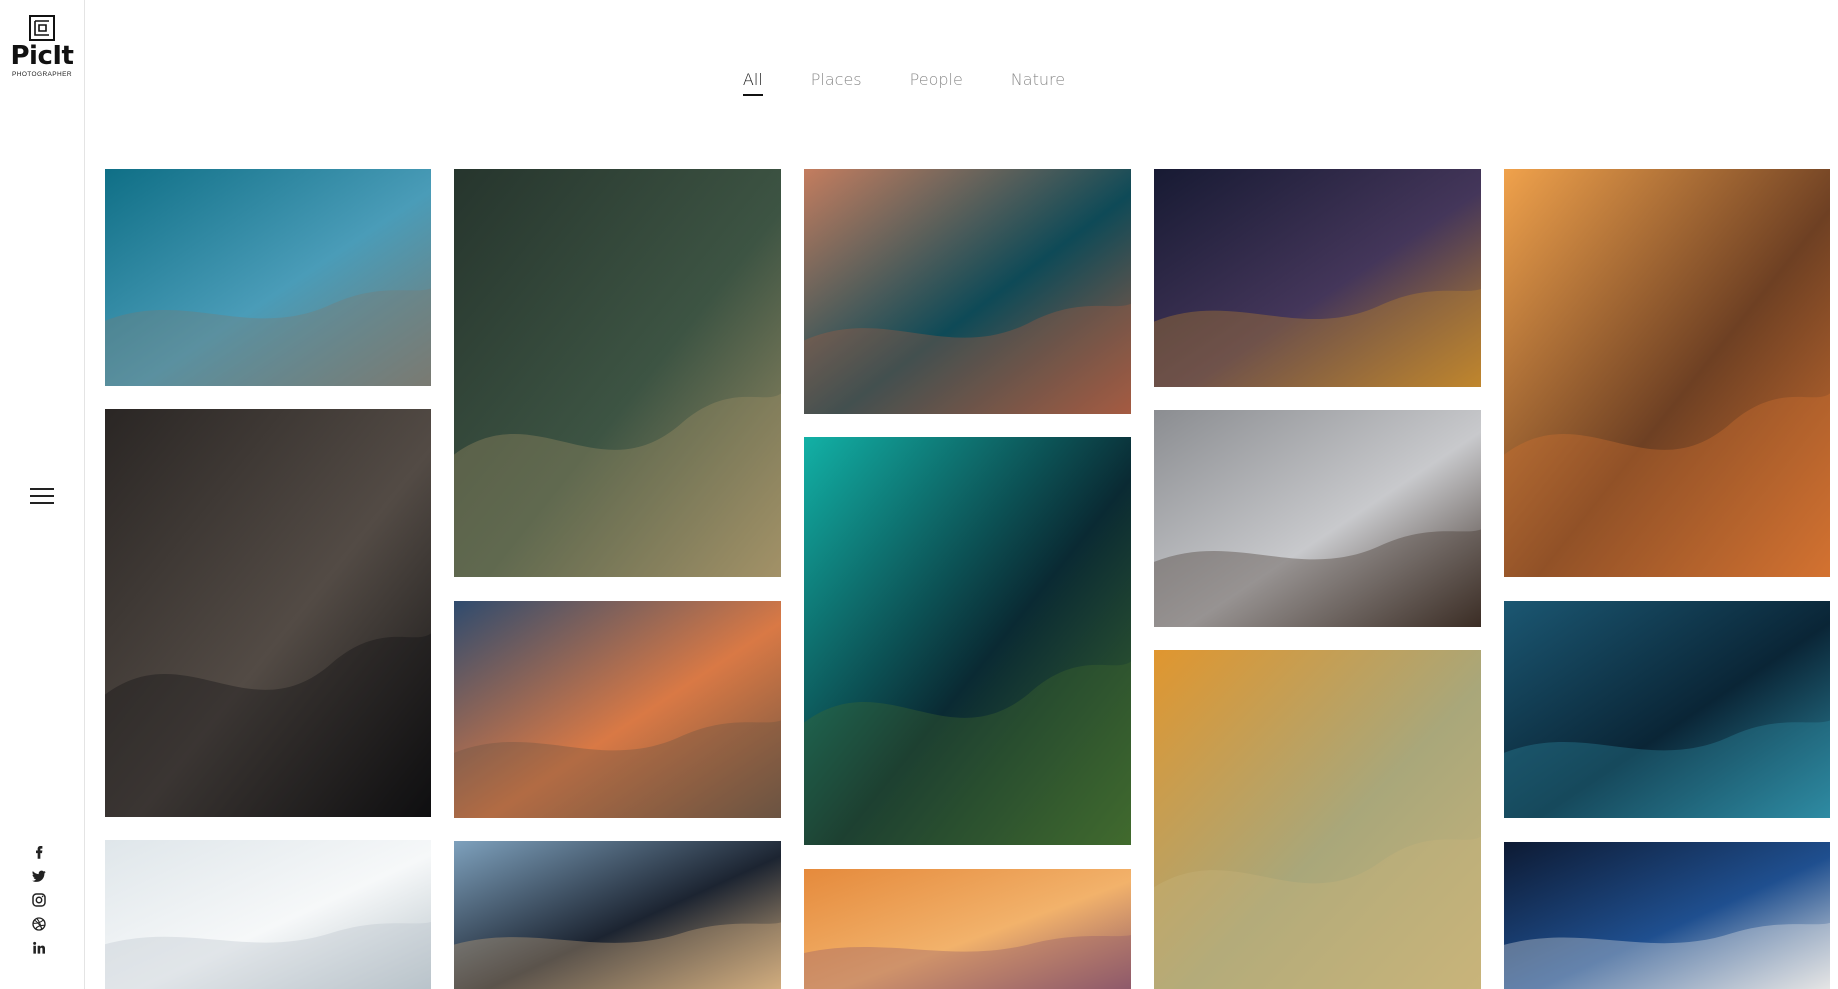 This screenshot has width=1838, height=989. I want to click on photo-aquarium-woman, so click(1667, 709).